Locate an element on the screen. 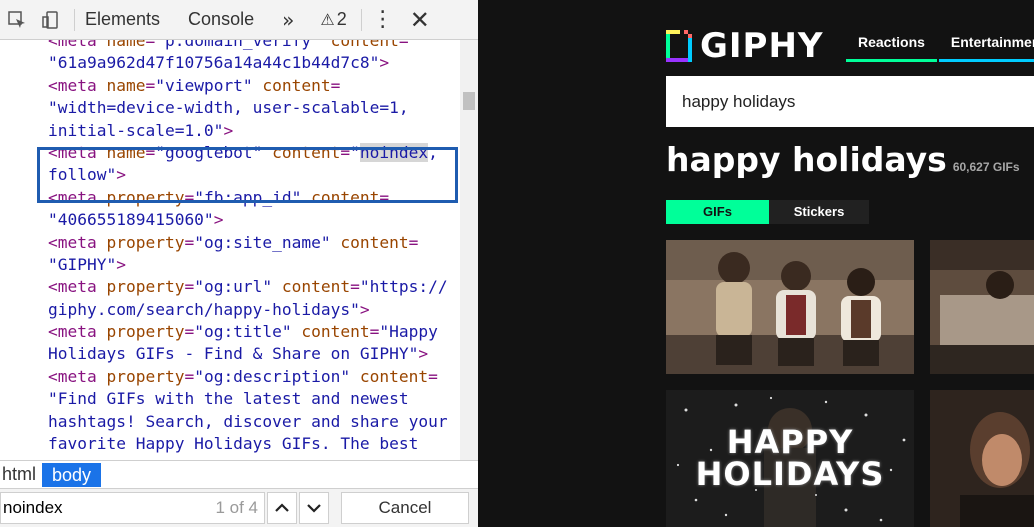 This screenshot has height=527, width=1034. tab-gifs: GIFs is located at coordinates (717, 212).